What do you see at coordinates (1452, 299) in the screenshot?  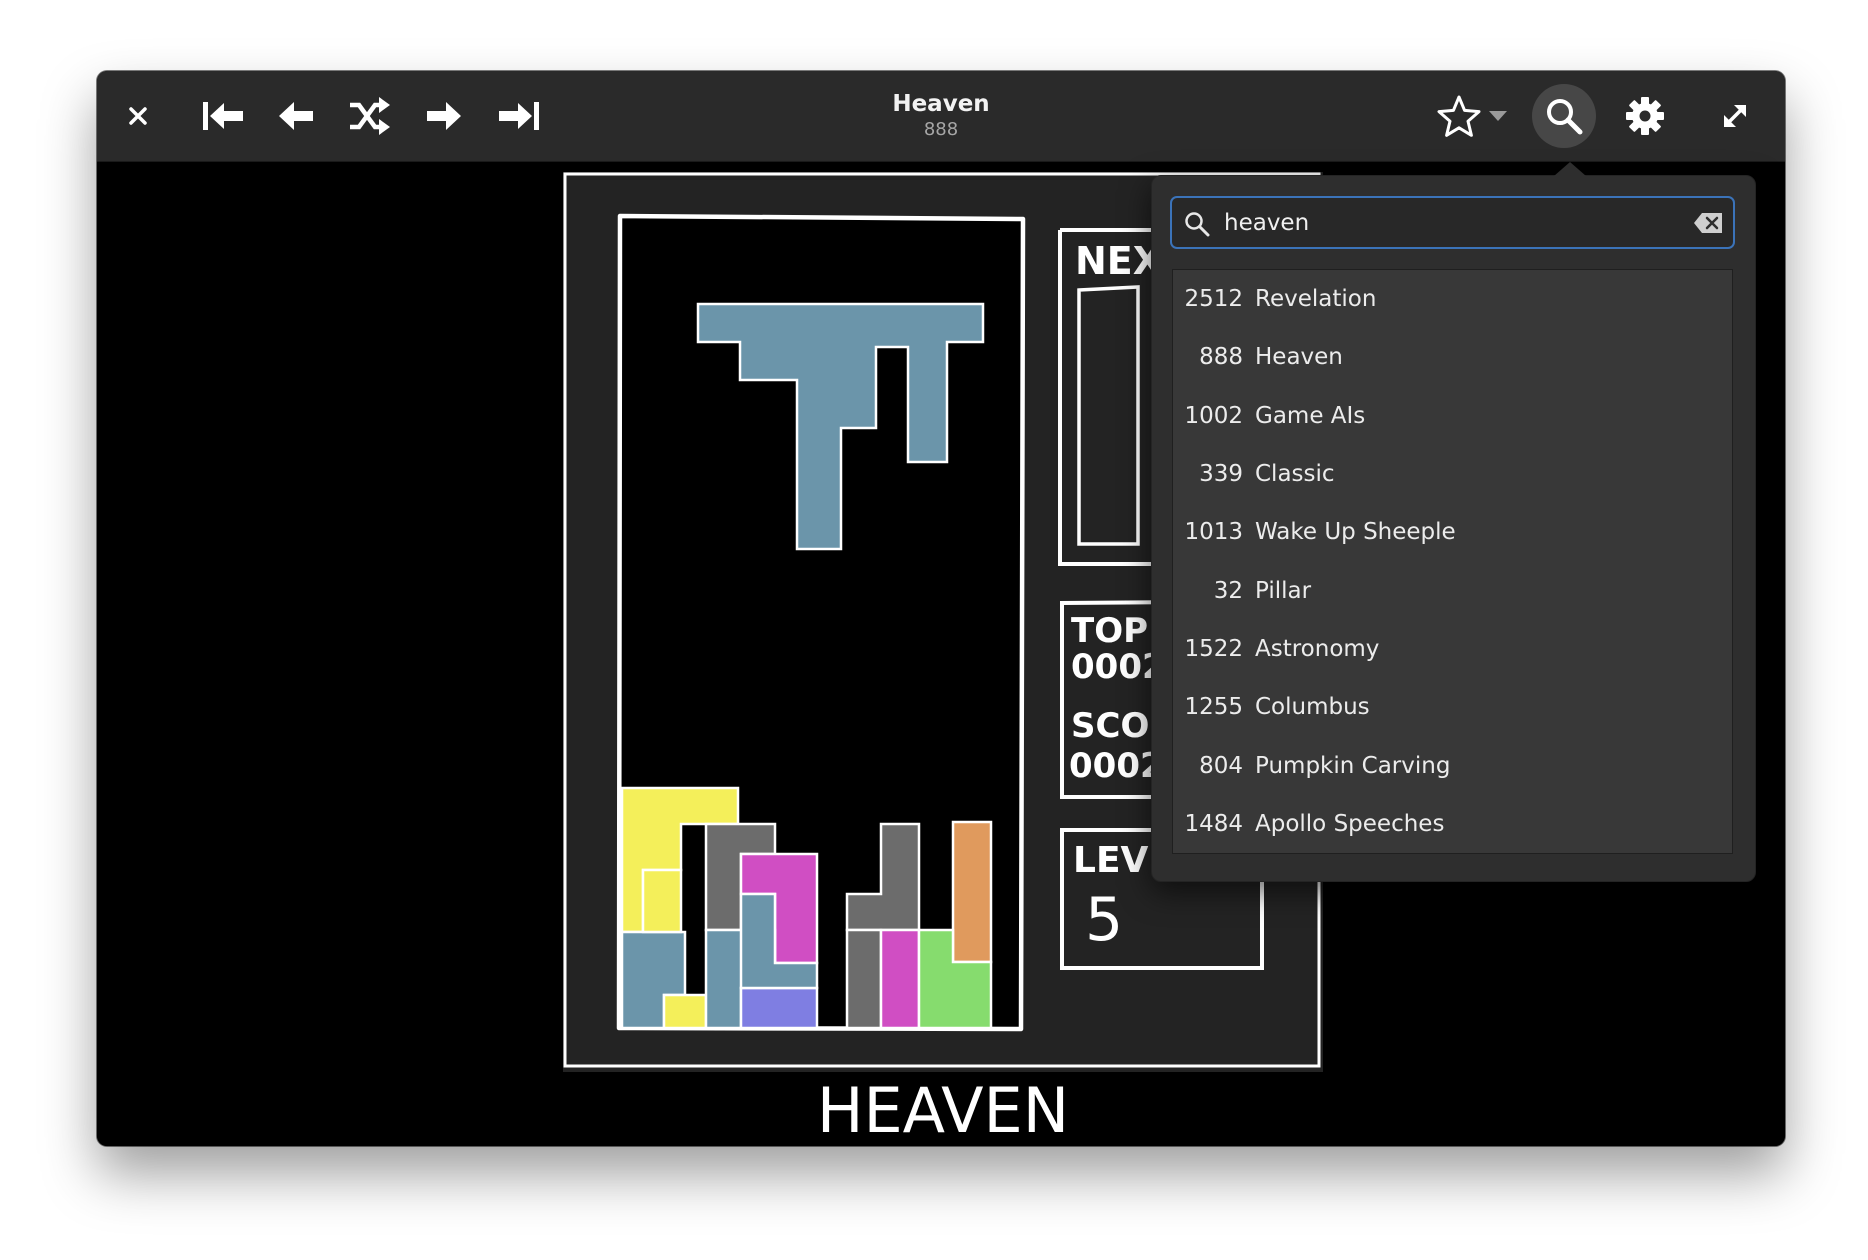 I see `search-result-item: 2512 Revelation` at bounding box center [1452, 299].